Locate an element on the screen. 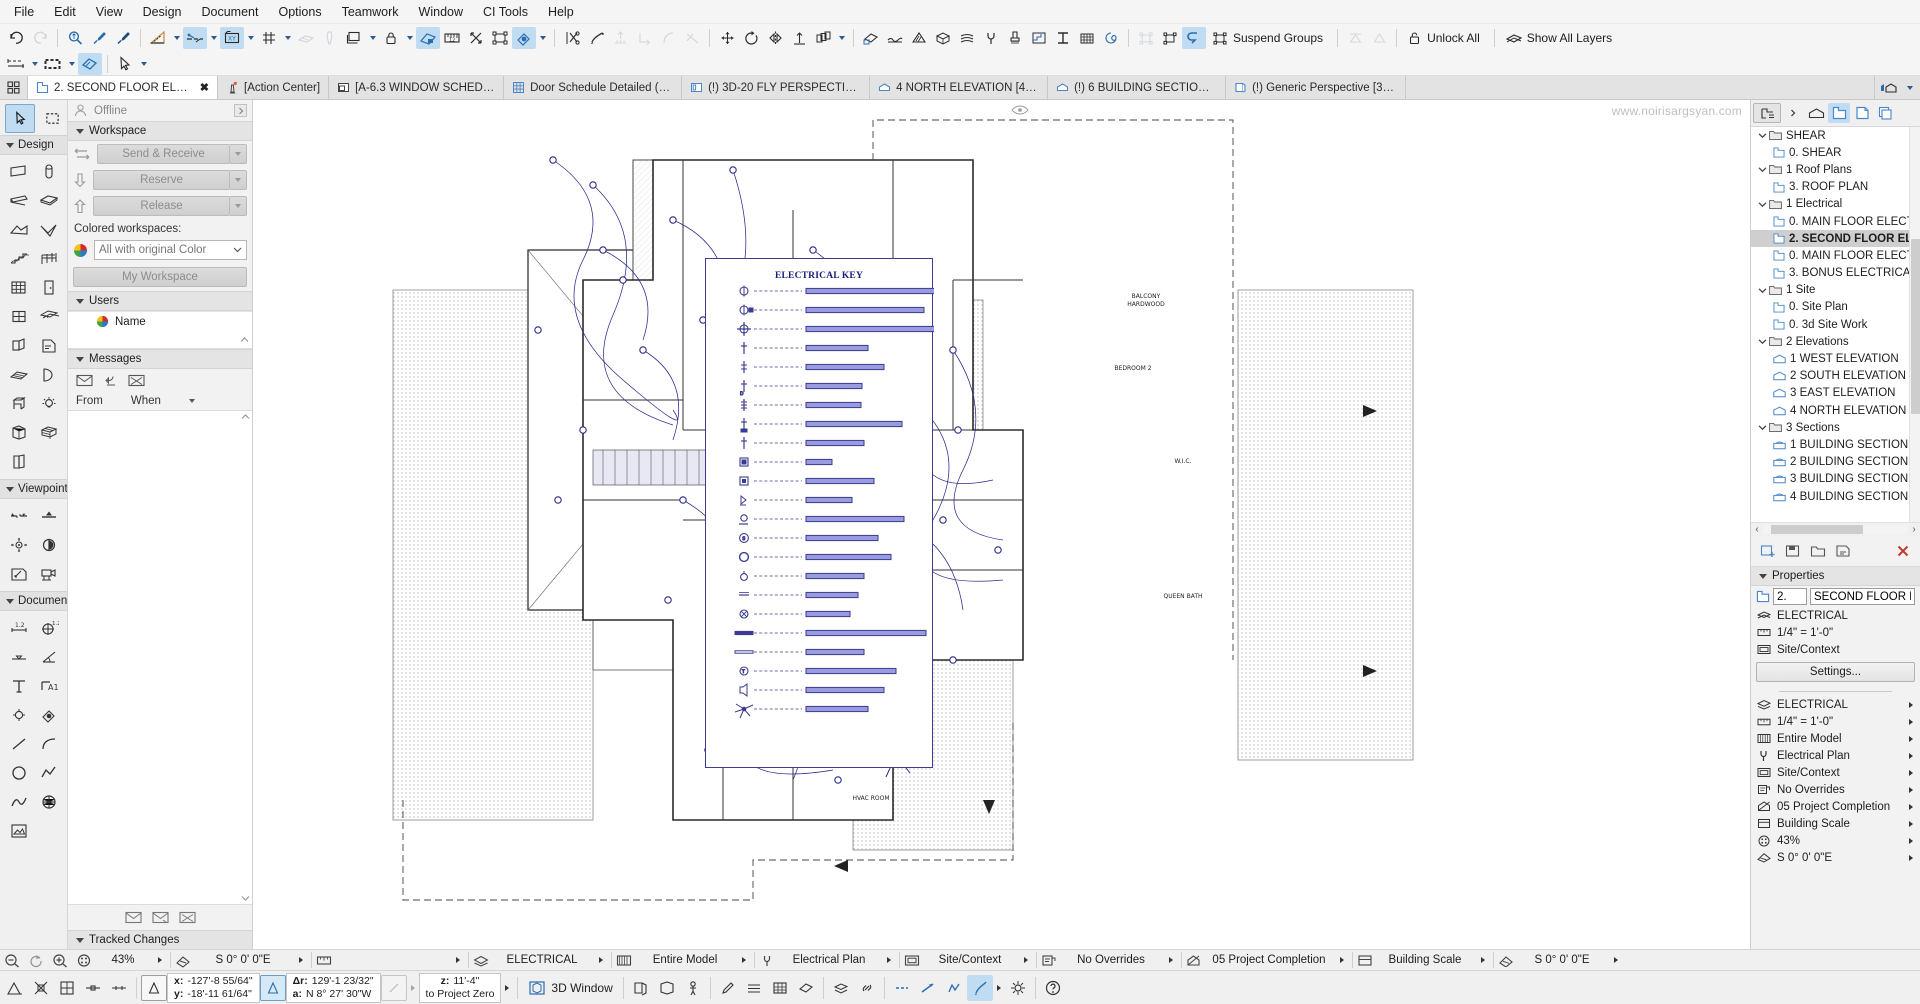 The height and width of the screenshot is (1004, 1920). curtainwall-tool is located at coordinates (19, 287).